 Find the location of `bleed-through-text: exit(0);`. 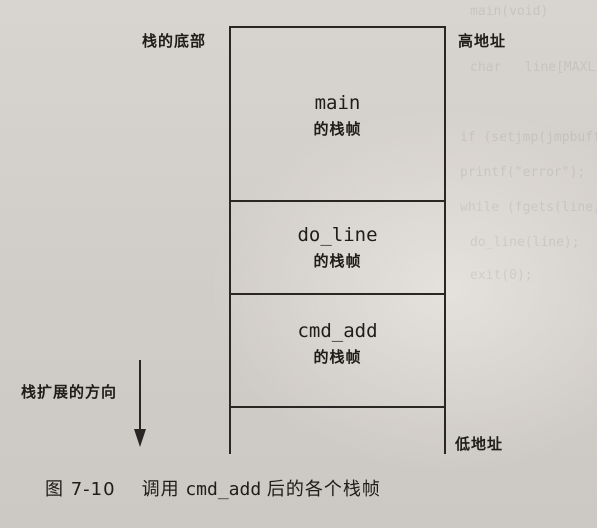

bleed-through-text: exit(0); is located at coordinates (501, 275).